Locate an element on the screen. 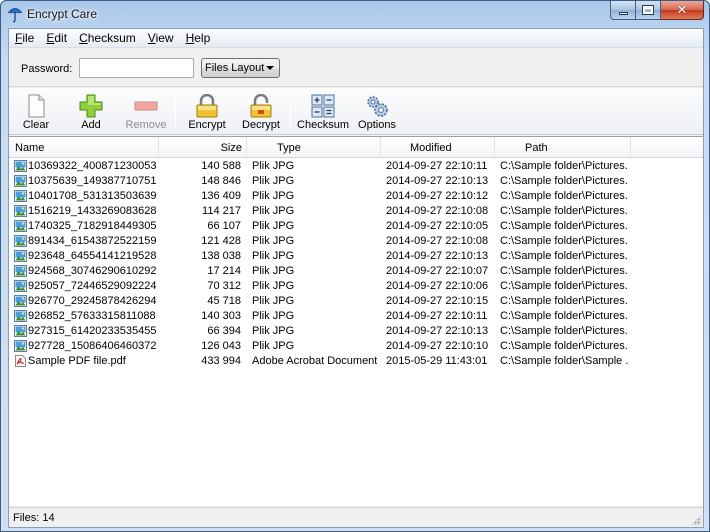 The image size is (710, 532). calculator-icon is located at coordinates (323, 106).